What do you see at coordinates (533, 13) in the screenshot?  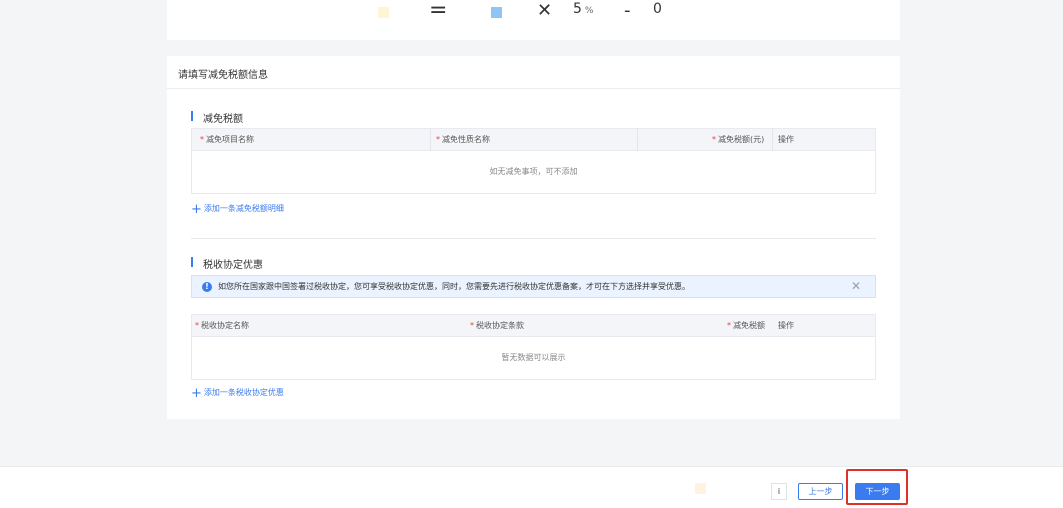 I see `tax-formula: = ✕ 5% - 0` at bounding box center [533, 13].